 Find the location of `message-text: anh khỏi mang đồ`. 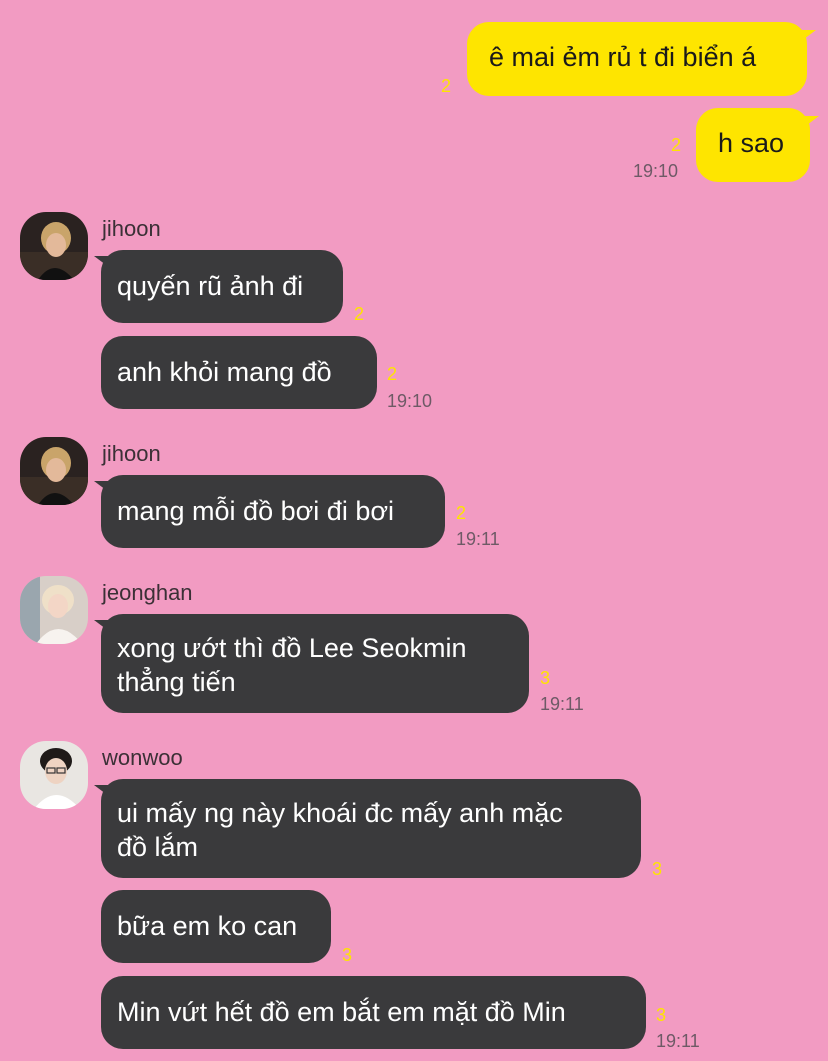

message-text: anh khỏi mang đồ is located at coordinates (224, 372).